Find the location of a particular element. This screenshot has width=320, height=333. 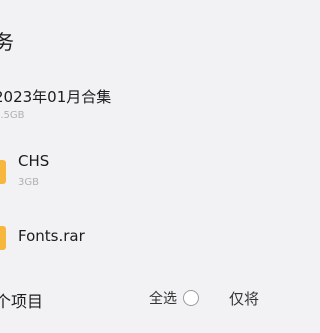

file-name: Fonts.rar is located at coordinates (51, 236).